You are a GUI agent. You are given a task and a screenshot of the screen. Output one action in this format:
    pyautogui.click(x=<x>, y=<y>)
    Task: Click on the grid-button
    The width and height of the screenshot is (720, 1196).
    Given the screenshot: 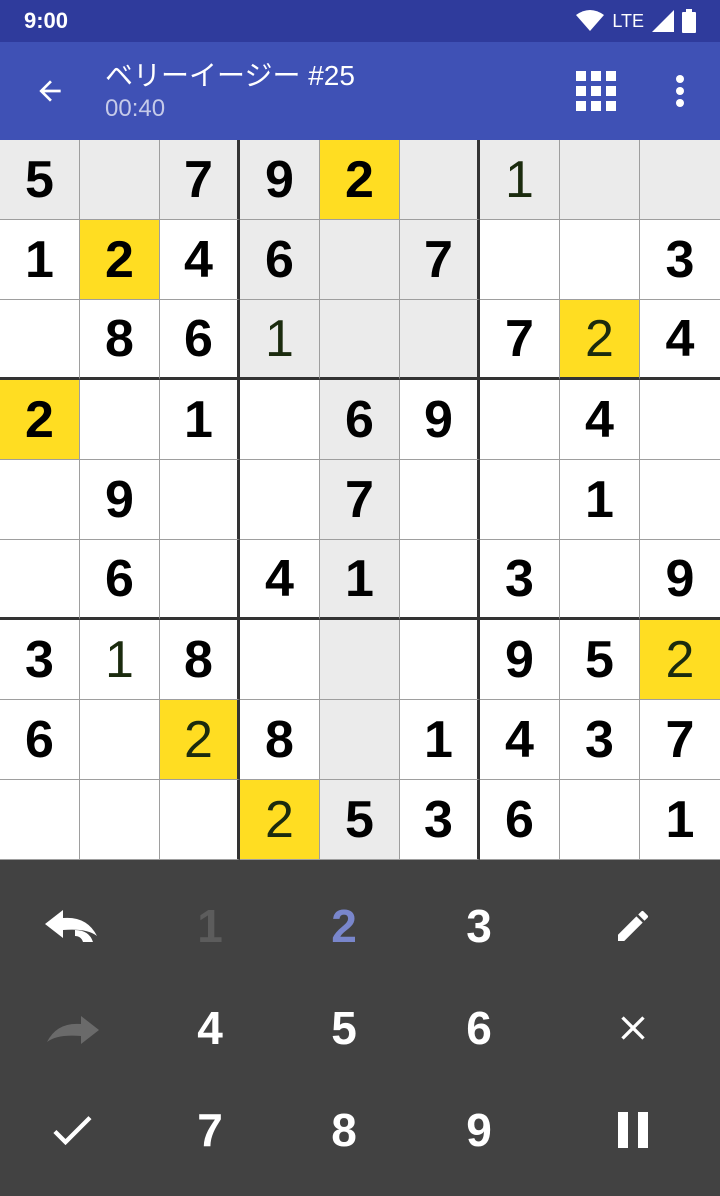 What is the action you would take?
    pyautogui.click(x=596, y=91)
    